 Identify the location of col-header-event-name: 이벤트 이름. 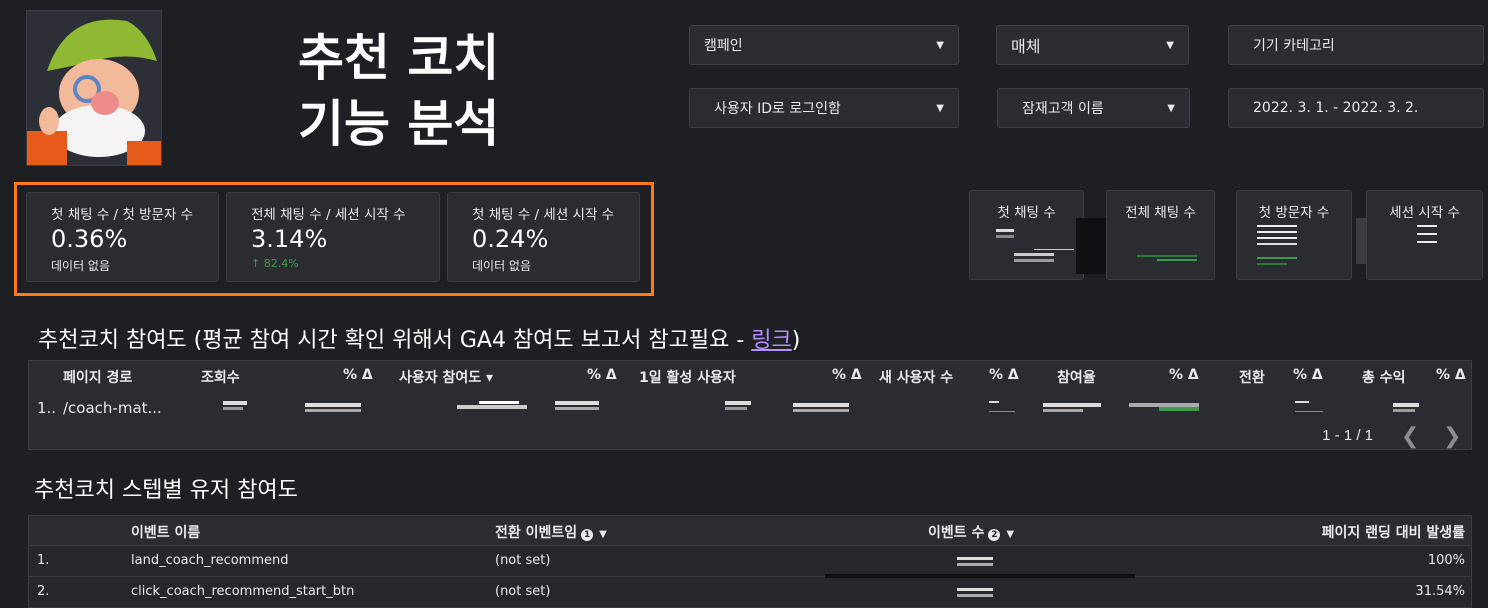
(165, 532).